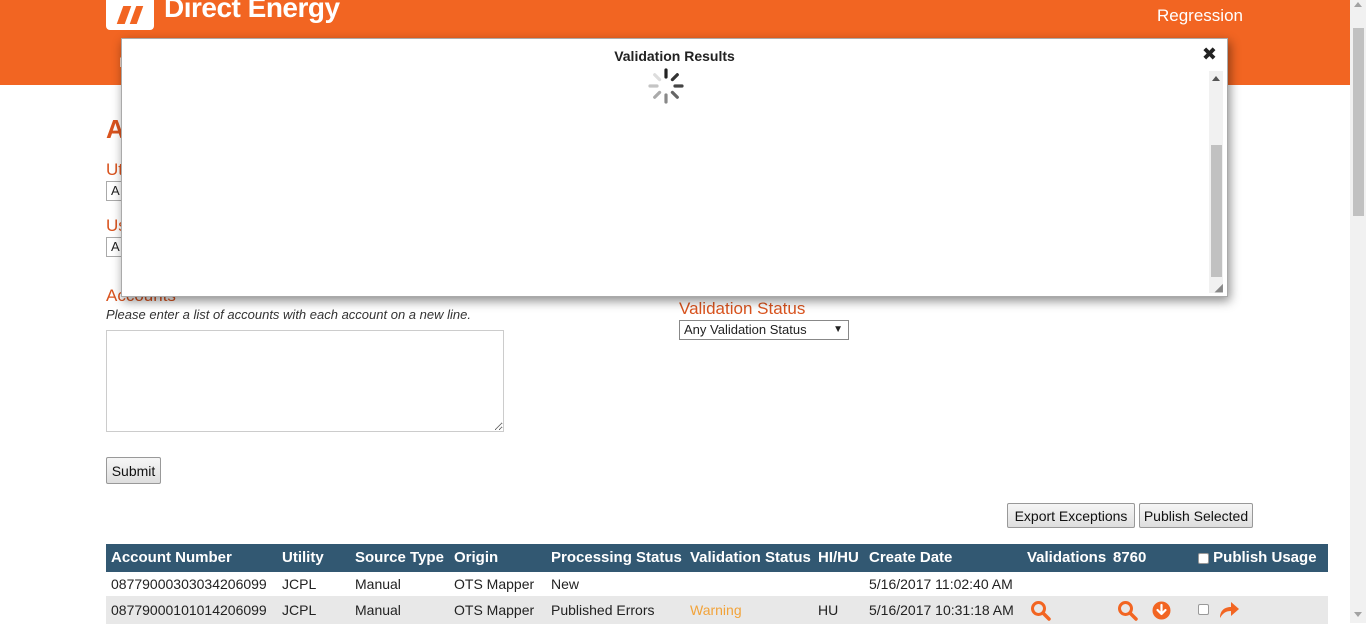 Image resolution: width=1366 pixels, height=624 pixels. Describe the element at coordinates (750, 558) in the screenshot. I see `col-validation-status: Validation Status` at that location.